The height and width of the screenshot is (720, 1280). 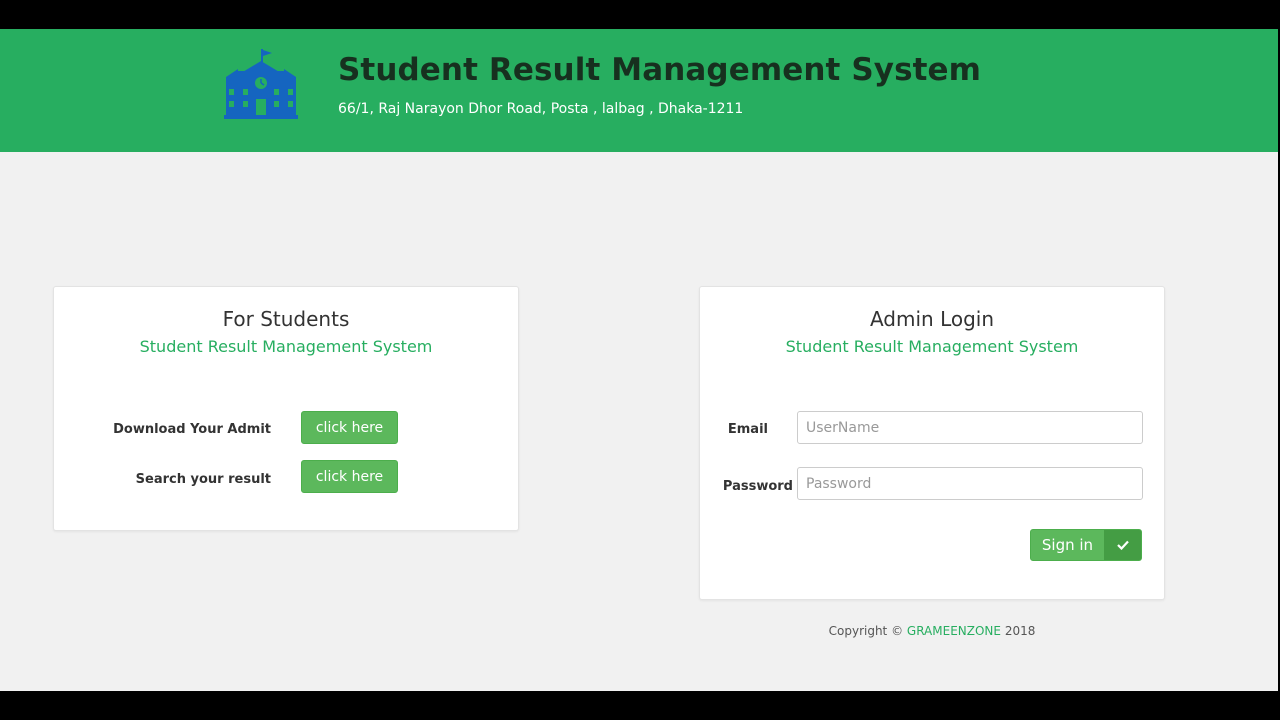 I want to click on site-title: Student Result Management System, so click(x=660, y=70).